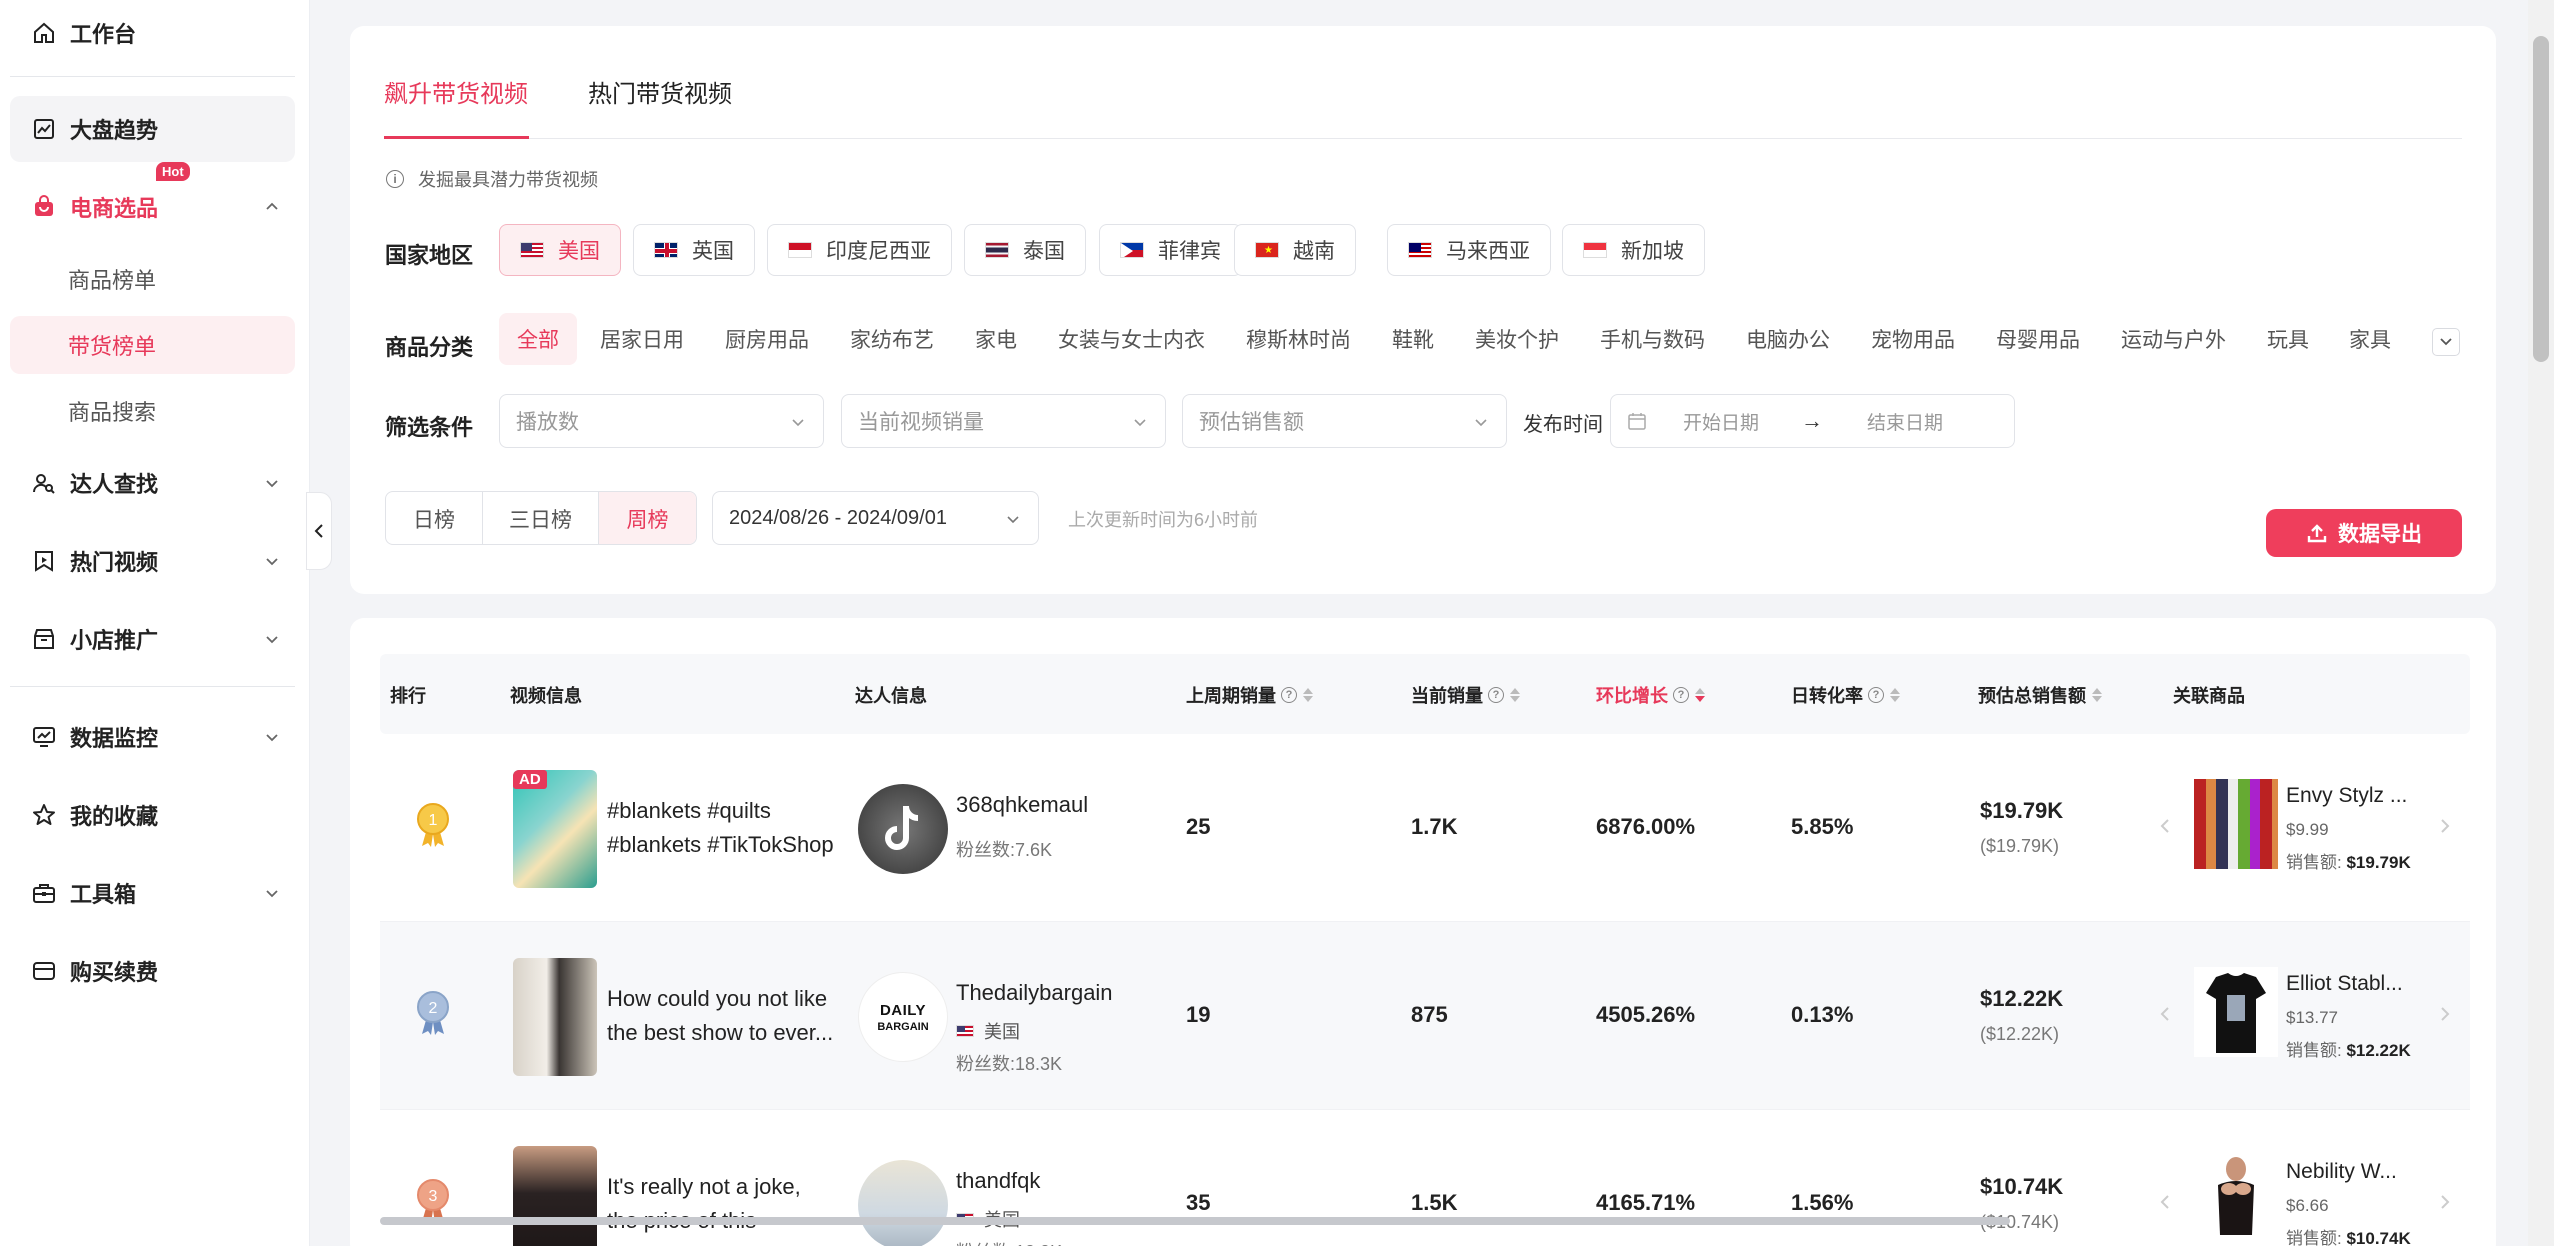  What do you see at coordinates (1700, 695) in the screenshot?
I see `sort-desc-icon` at bounding box center [1700, 695].